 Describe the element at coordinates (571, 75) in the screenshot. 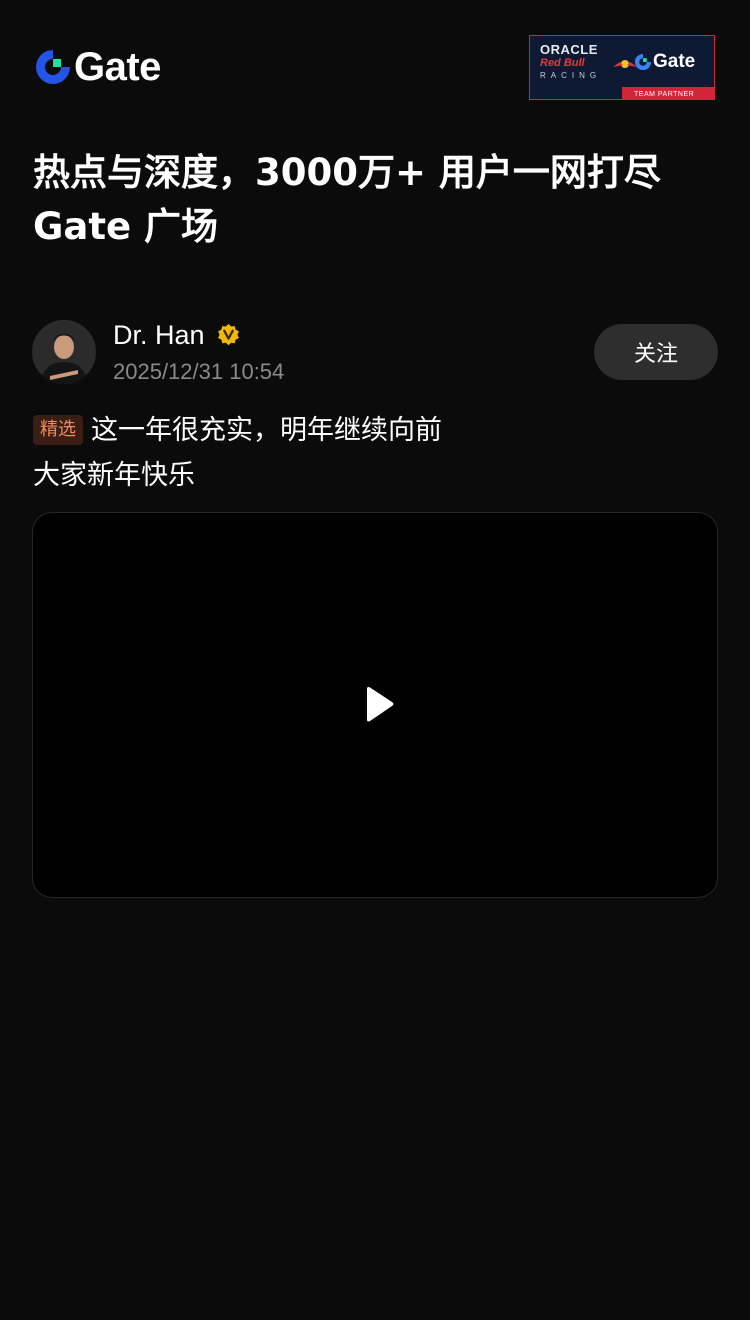

I see `racing-wordmark: RACING` at that location.